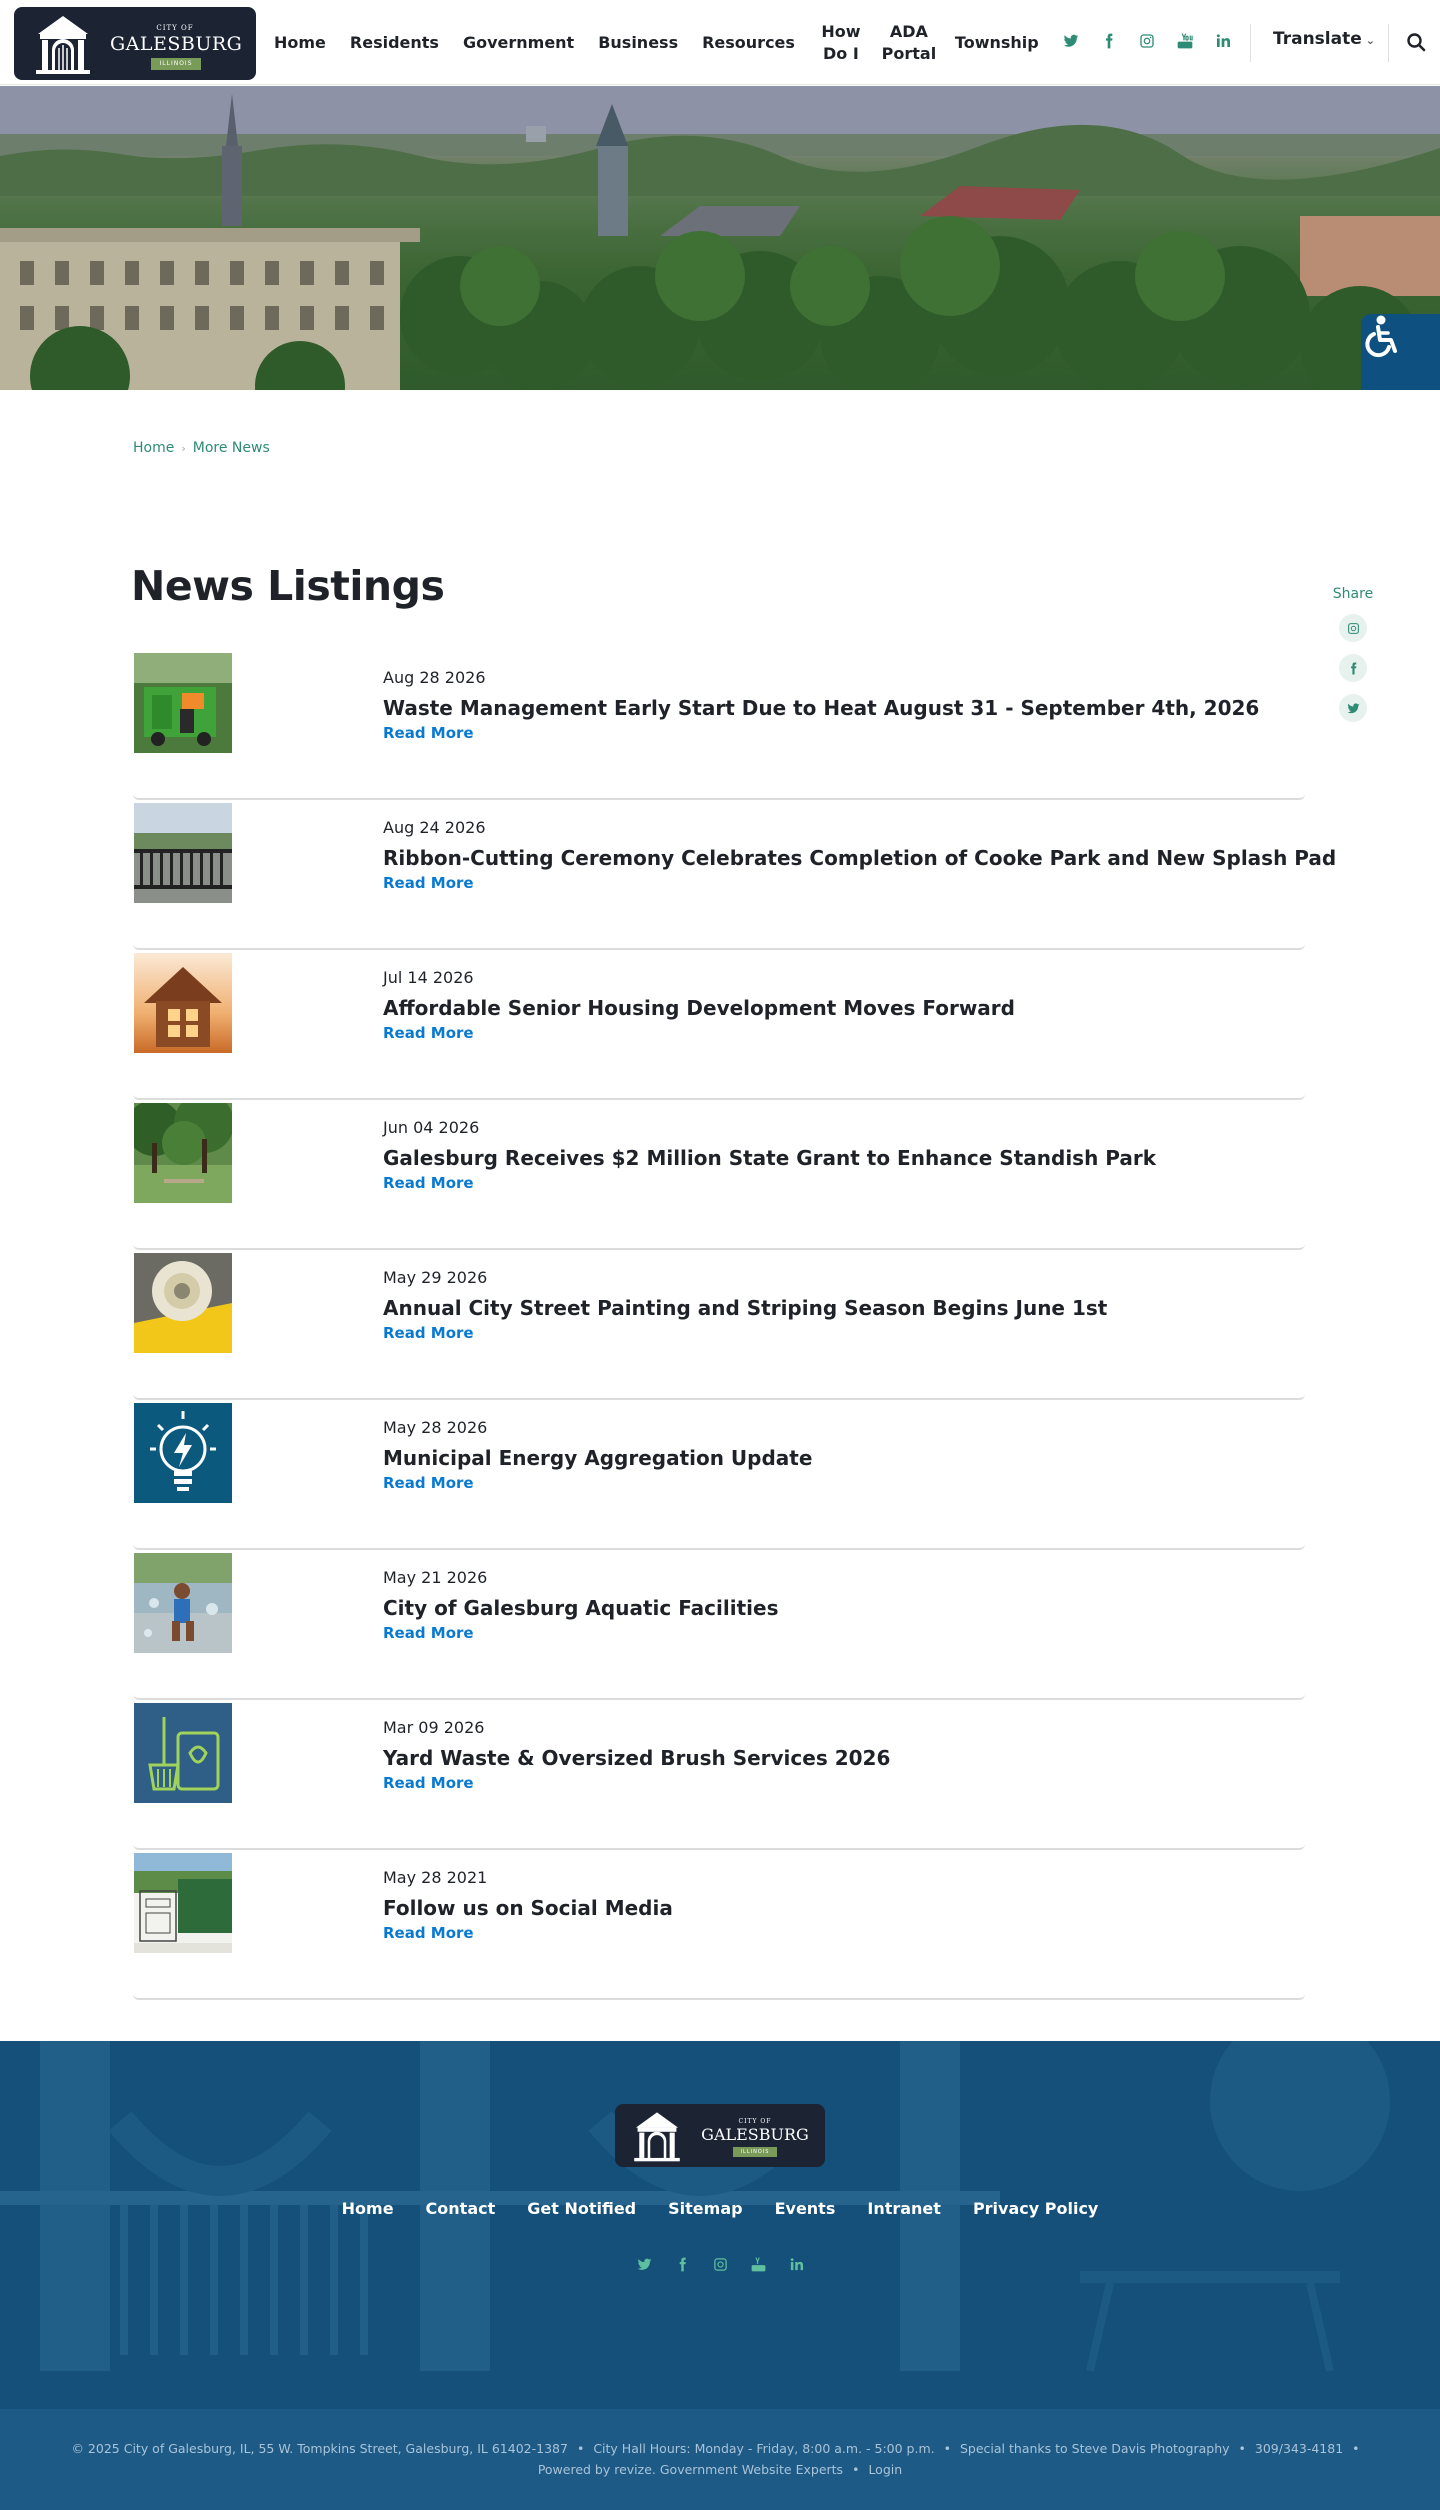 This screenshot has height=2510, width=1440. Describe the element at coordinates (909, 43) in the screenshot. I see `nav-ada-portal: ADA Portal` at that location.